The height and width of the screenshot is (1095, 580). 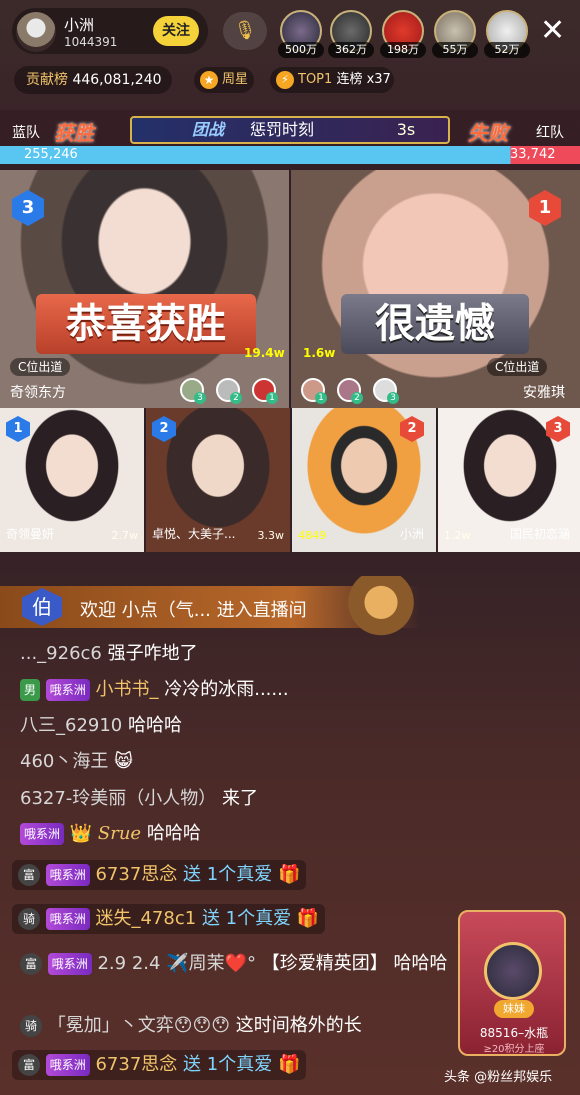 I want to click on chat-message: 6327-玲美丽（小人物） 来了, so click(x=139, y=799).